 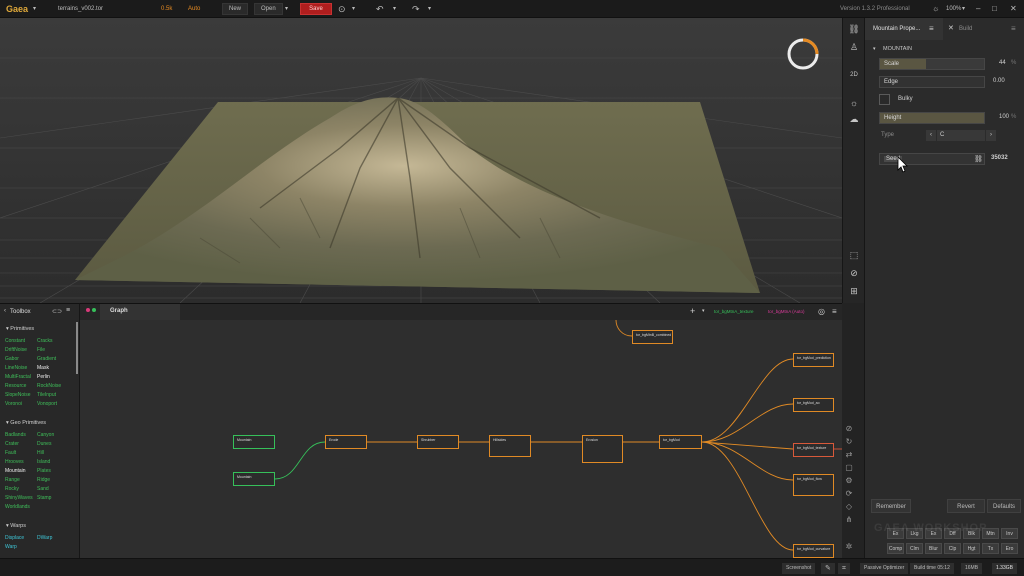 What do you see at coordinates (316, 9) in the screenshot?
I see `save-button: Save` at bounding box center [316, 9].